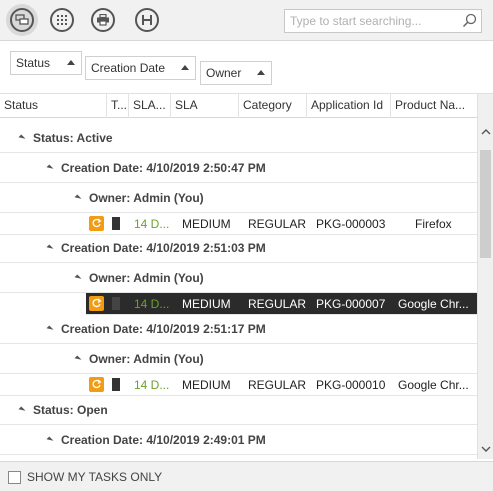 The image size is (493, 491). Describe the element at coordinates (469, 22) in the screenshot. I see `search-icon` at that location.